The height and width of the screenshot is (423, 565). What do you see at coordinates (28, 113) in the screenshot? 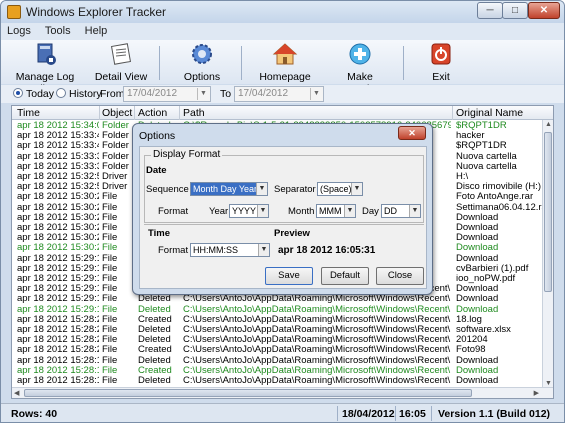
I see `col-time: Time` at bounding box center [28, 113].